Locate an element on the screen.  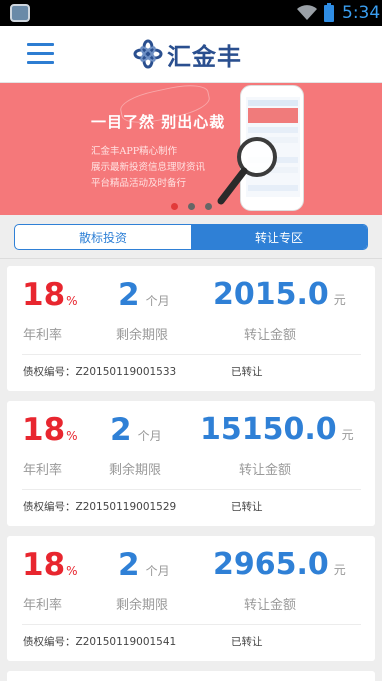
amount-value: 15150.0 元 is located at coordinates (277, 429).